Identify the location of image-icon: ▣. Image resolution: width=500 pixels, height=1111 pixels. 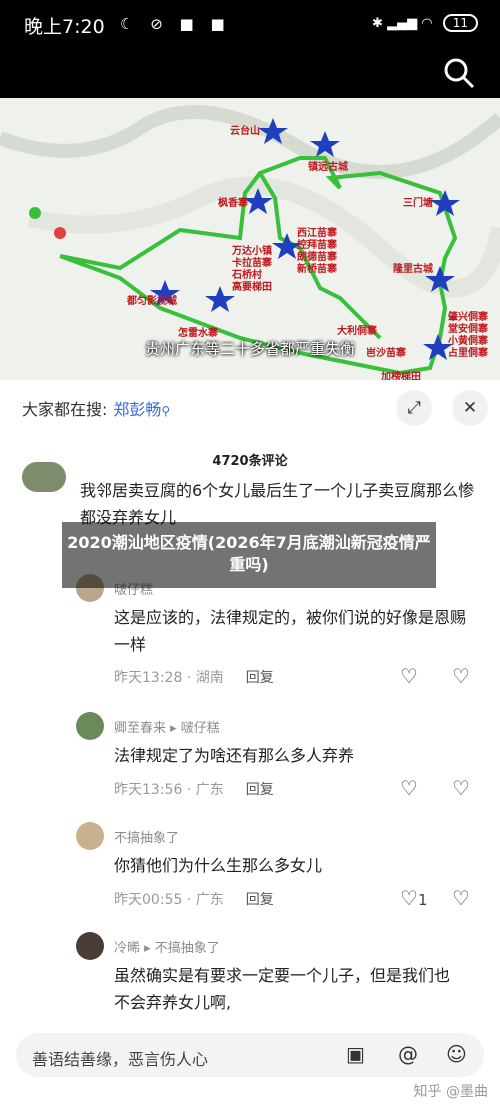
(355, 1054).